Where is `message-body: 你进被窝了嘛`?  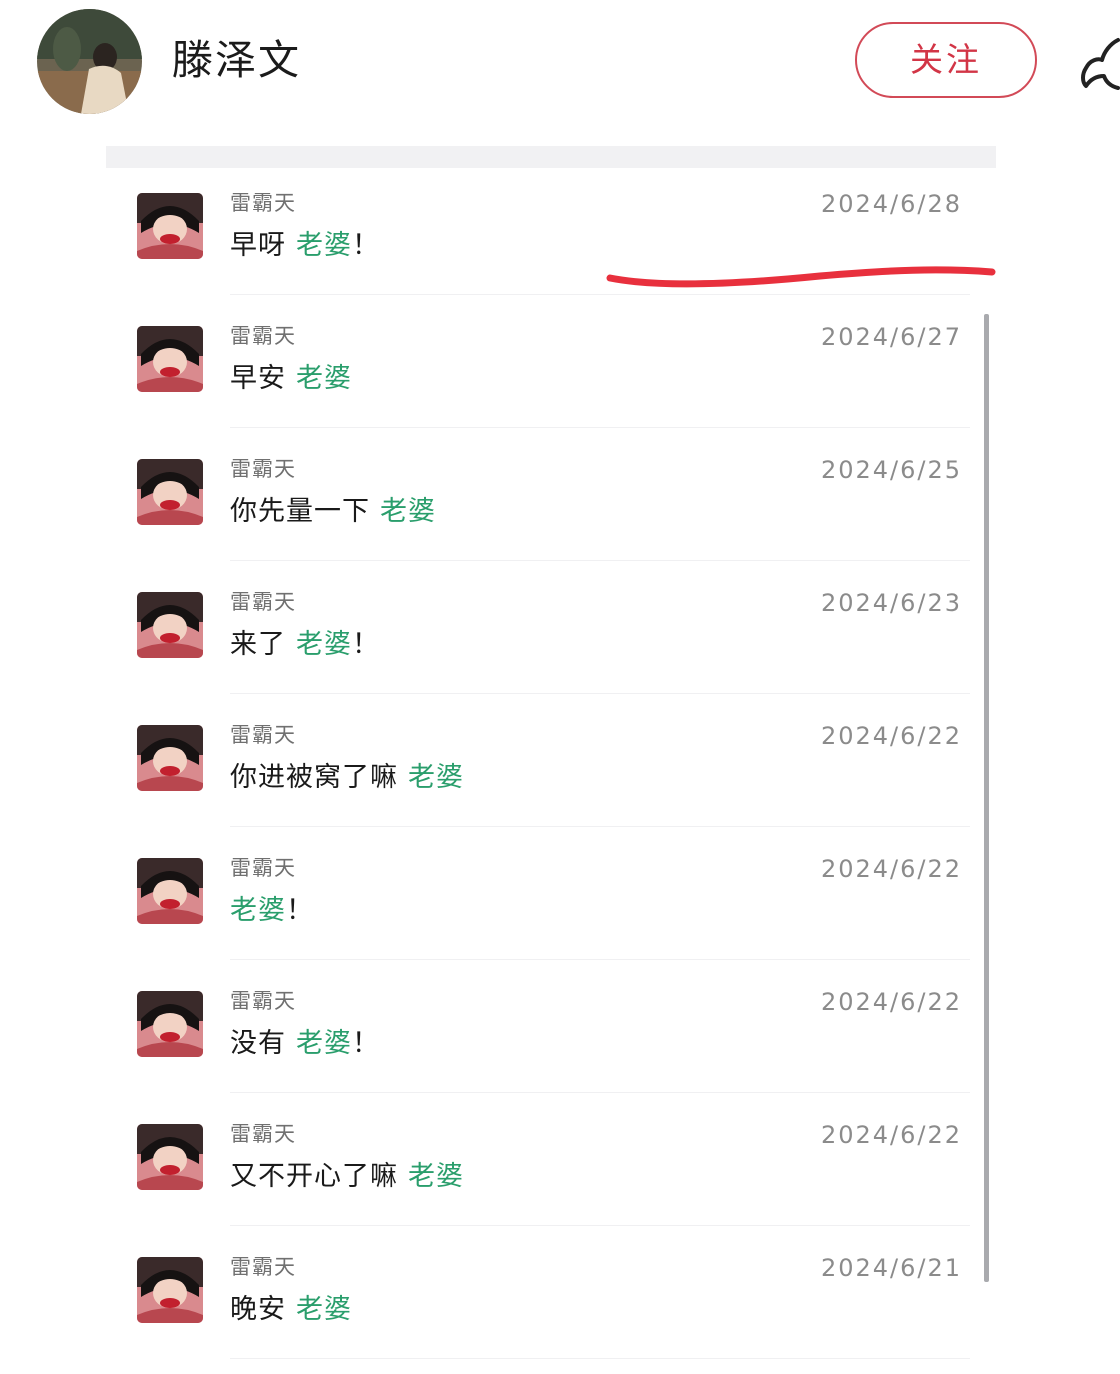 message-body: 你进被窝了嘛 is located at coordinates (314, 777).